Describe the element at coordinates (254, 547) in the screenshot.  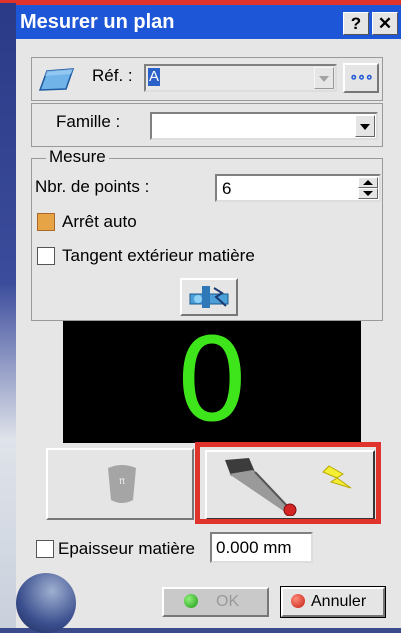
I see `epaisseur-value: 0.000 mm` at that location.